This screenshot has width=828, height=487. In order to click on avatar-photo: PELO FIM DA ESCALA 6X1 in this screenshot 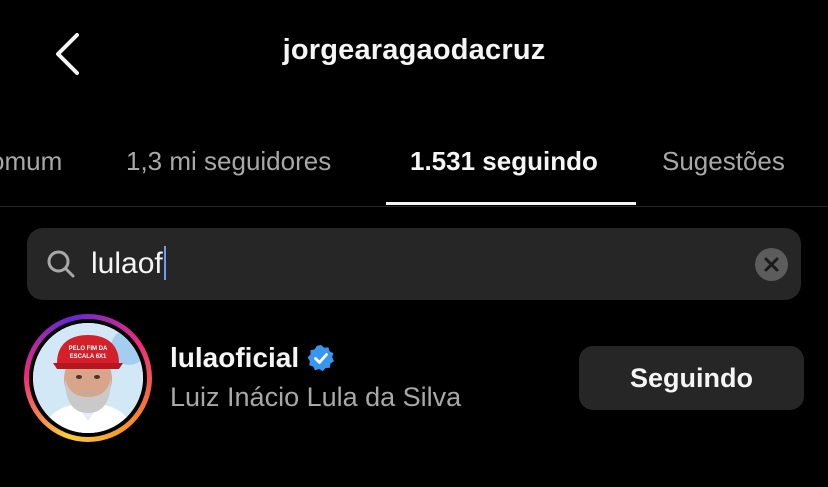, I will do `click(88, 378)`.